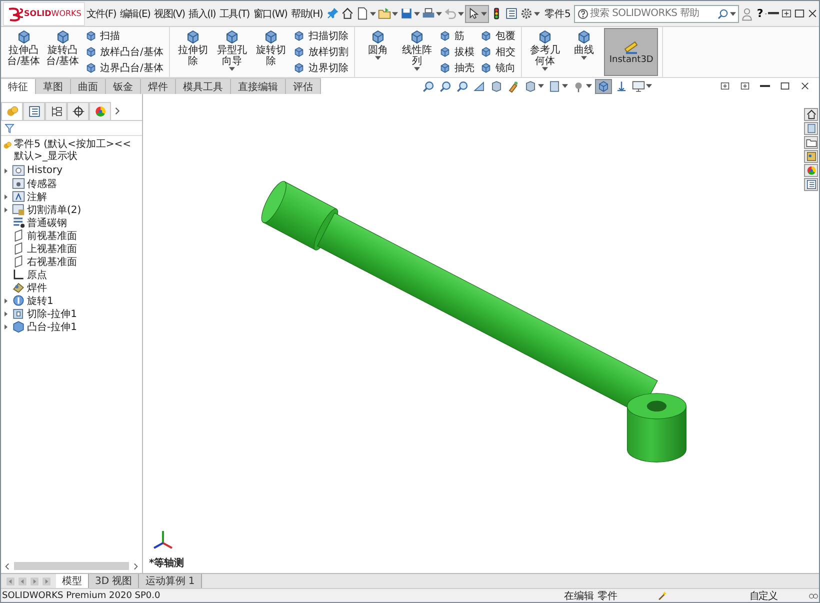  What do you see at coordinates (52, 235) in the screenshot?
I see `tree-item: 前视基准面` at bounding box center [52, 235].